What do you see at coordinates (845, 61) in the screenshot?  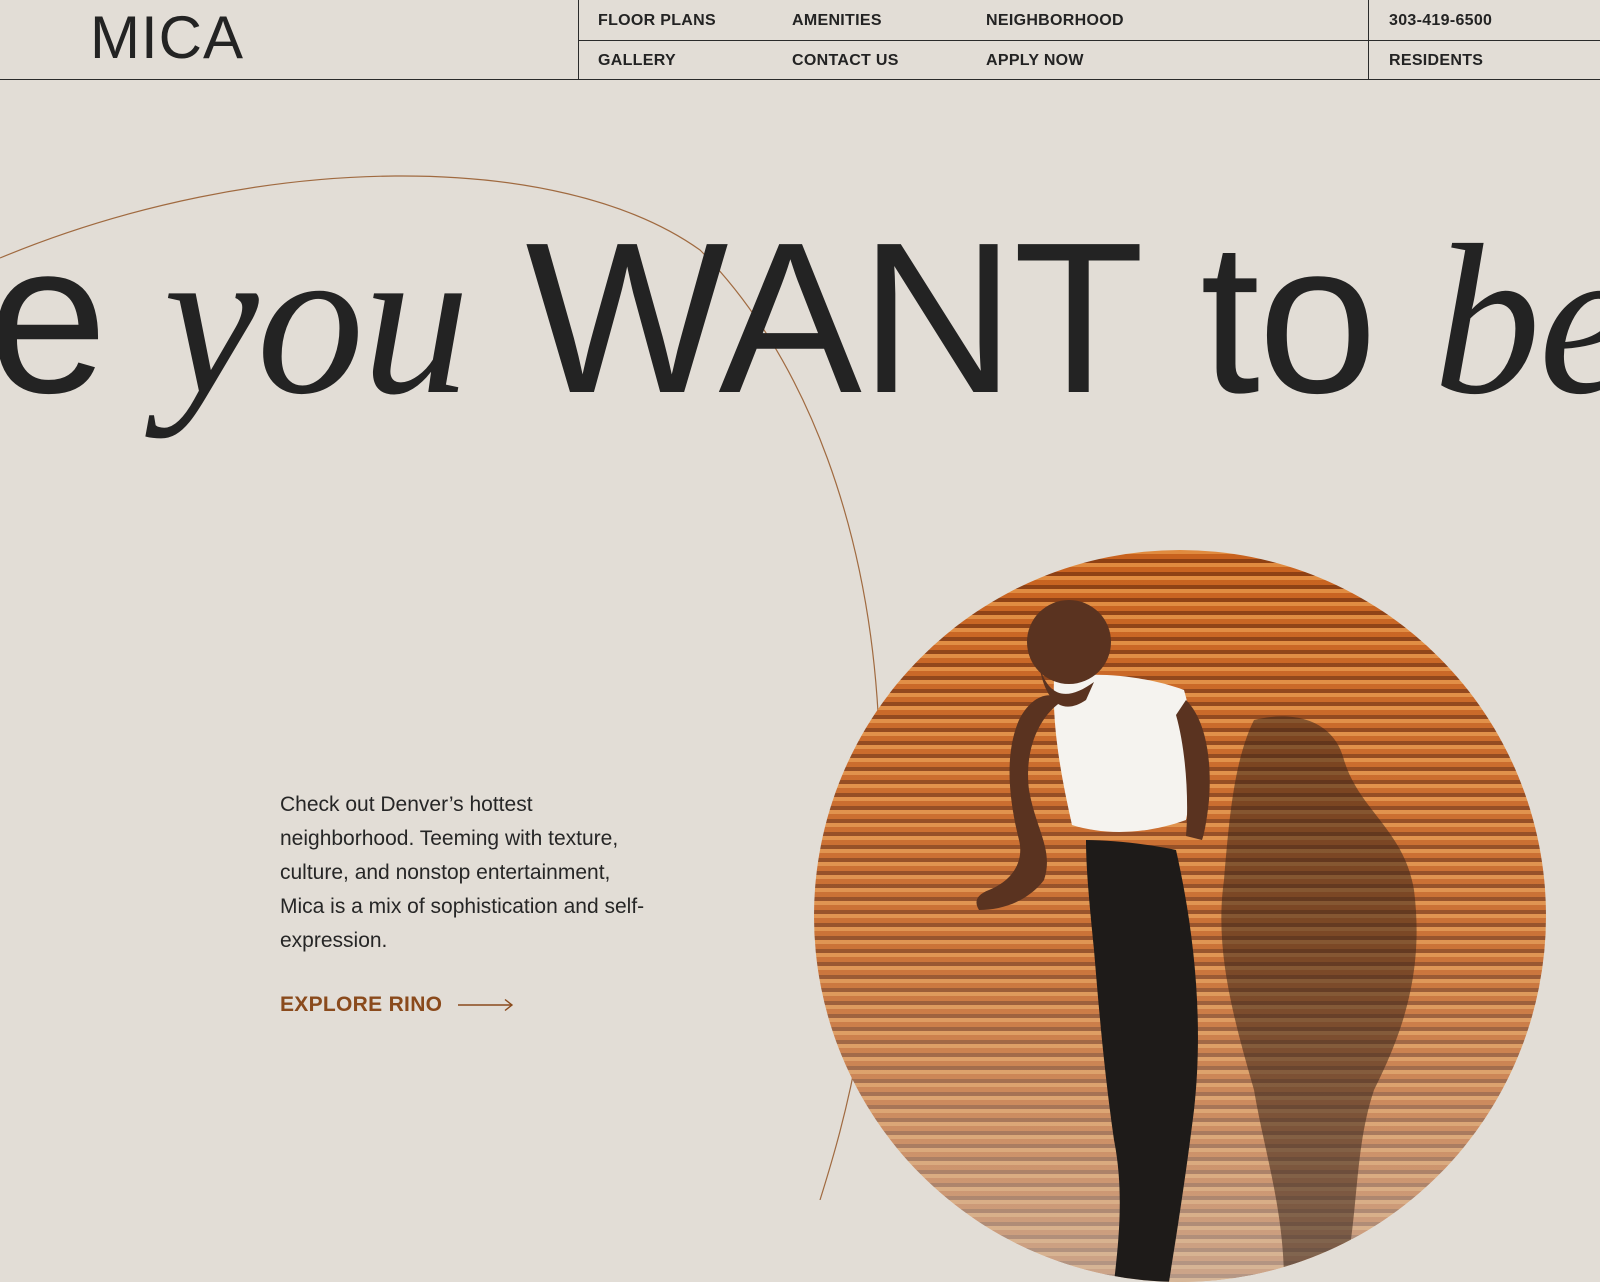 I see `nav-contact-us: CONTACT US` at bounding box center [845, 61].